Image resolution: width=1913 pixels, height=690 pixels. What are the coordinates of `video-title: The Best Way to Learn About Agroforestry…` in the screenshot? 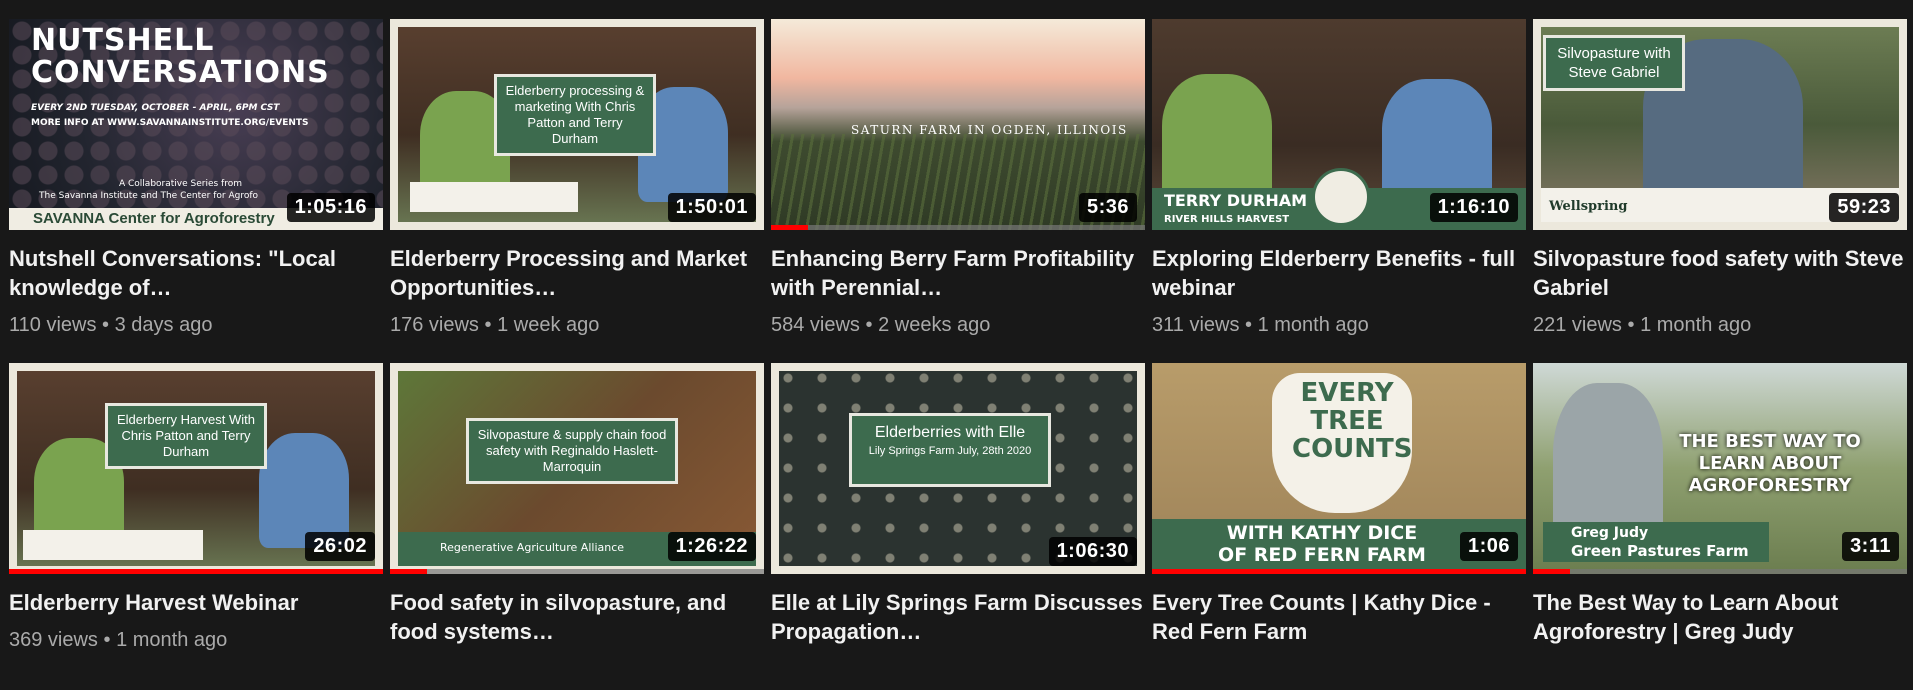 It's located at (1720, 617).